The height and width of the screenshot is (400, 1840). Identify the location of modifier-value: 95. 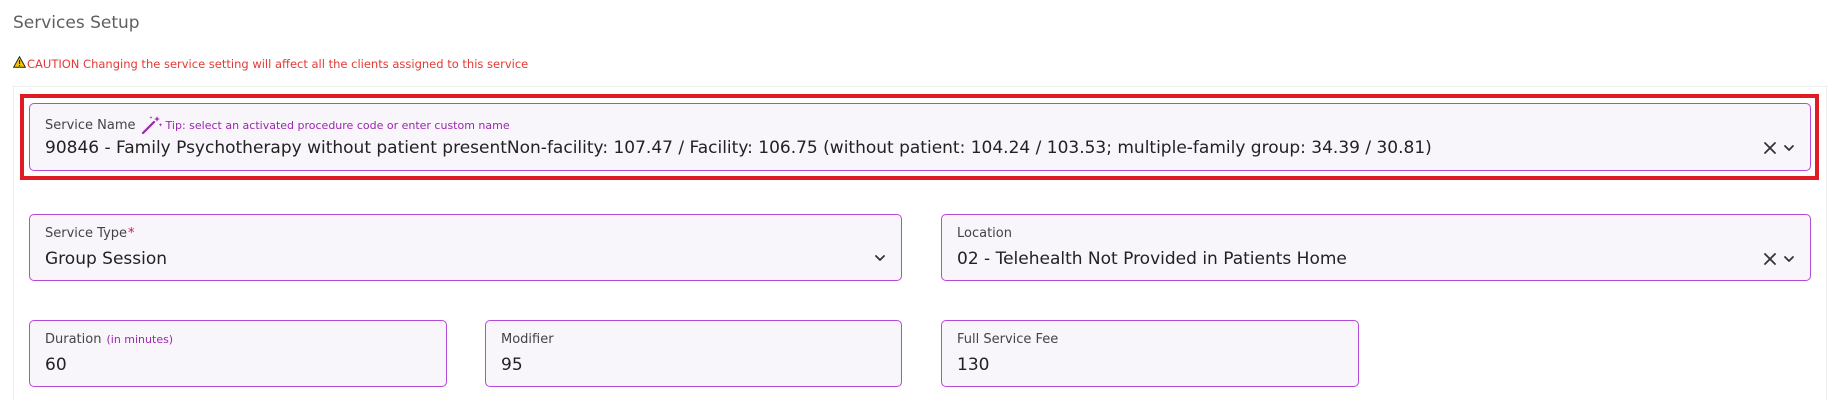
(512, 365).